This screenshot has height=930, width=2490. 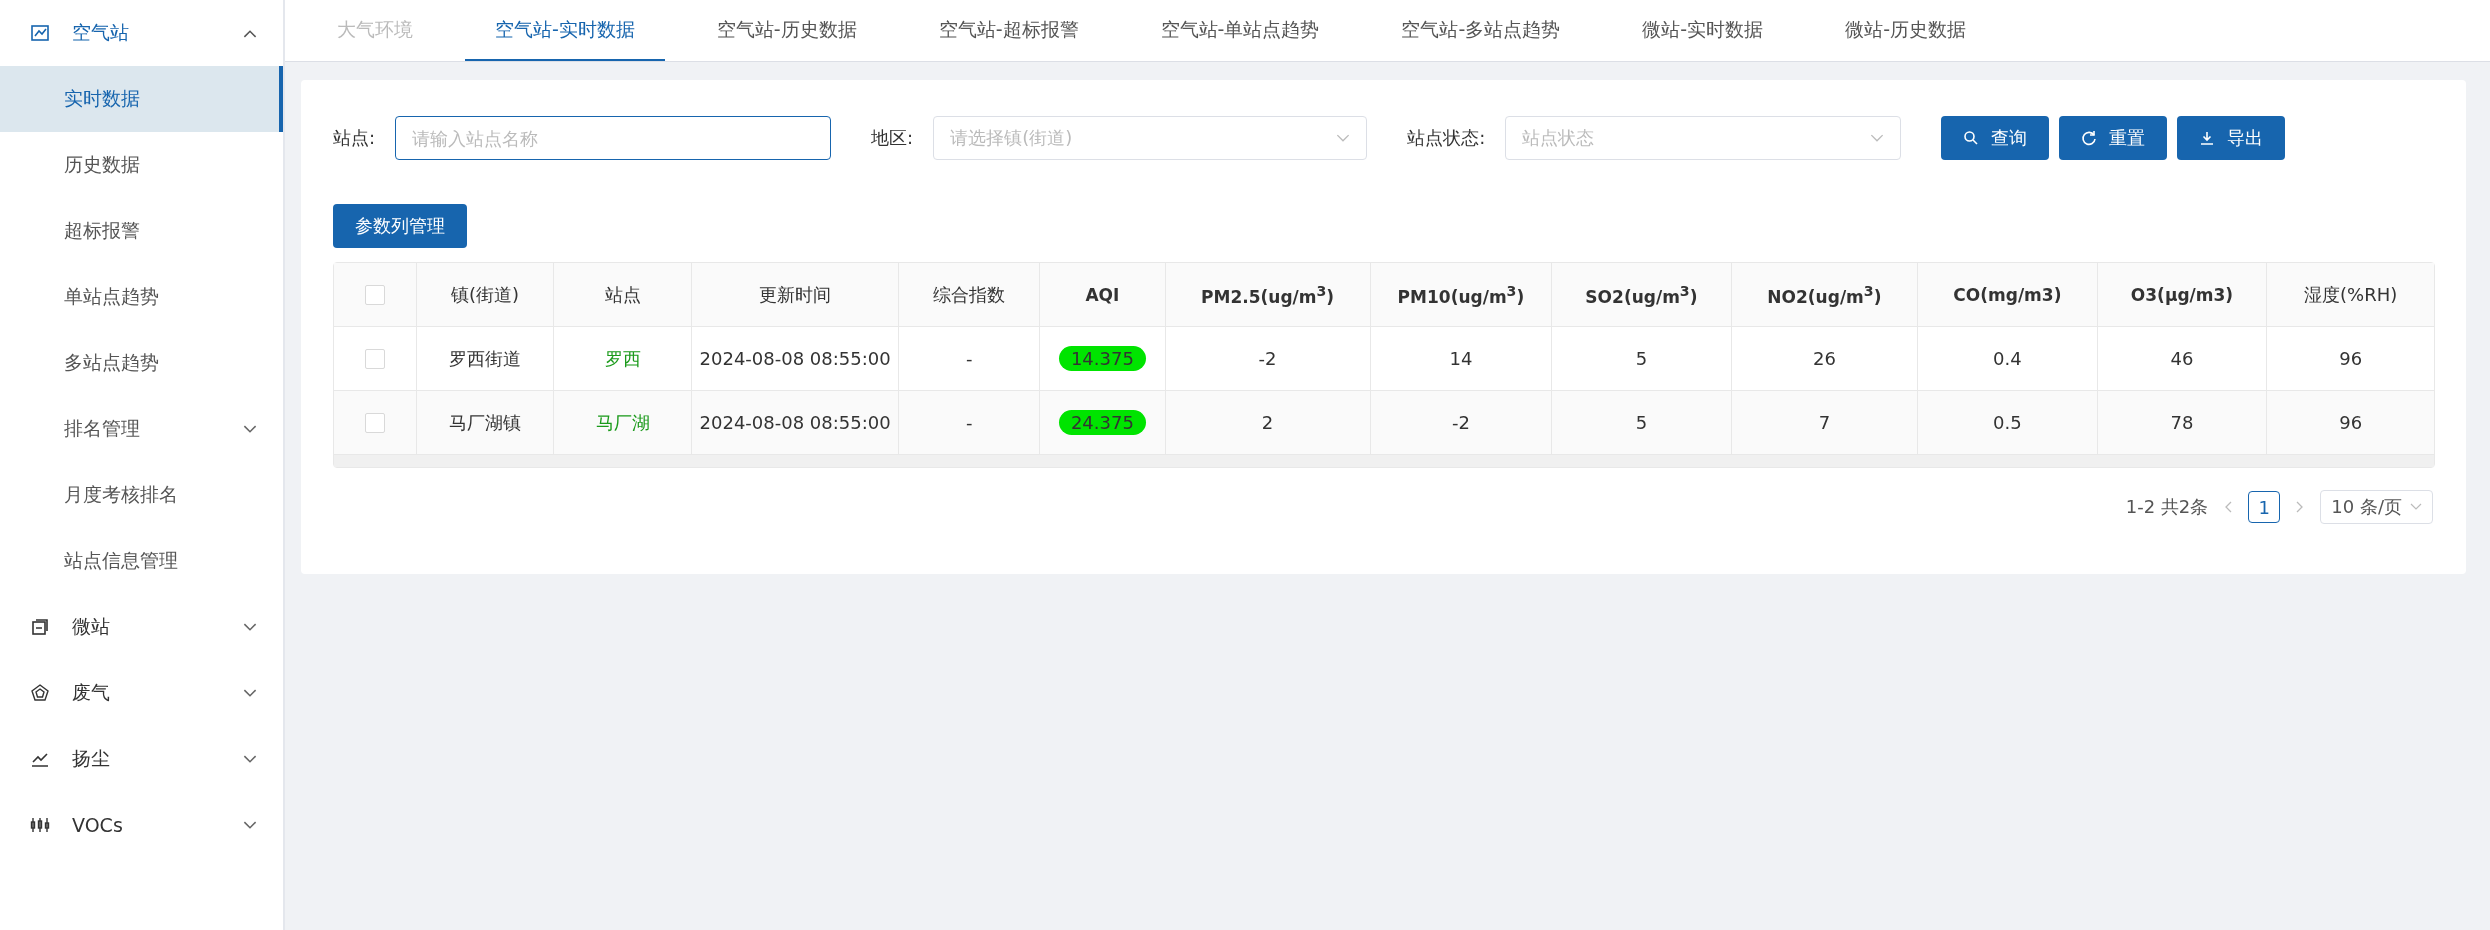 I want to click on table-cell: 罗西街道, so click(x=484, y=358).